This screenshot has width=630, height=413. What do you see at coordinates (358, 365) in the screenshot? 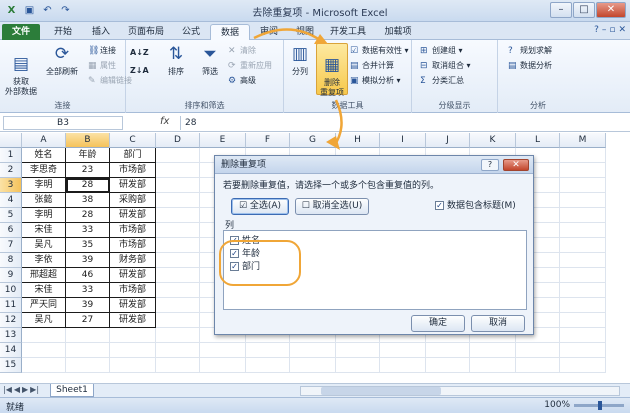
I see `cell-H15` at bounding box center [358, 365].